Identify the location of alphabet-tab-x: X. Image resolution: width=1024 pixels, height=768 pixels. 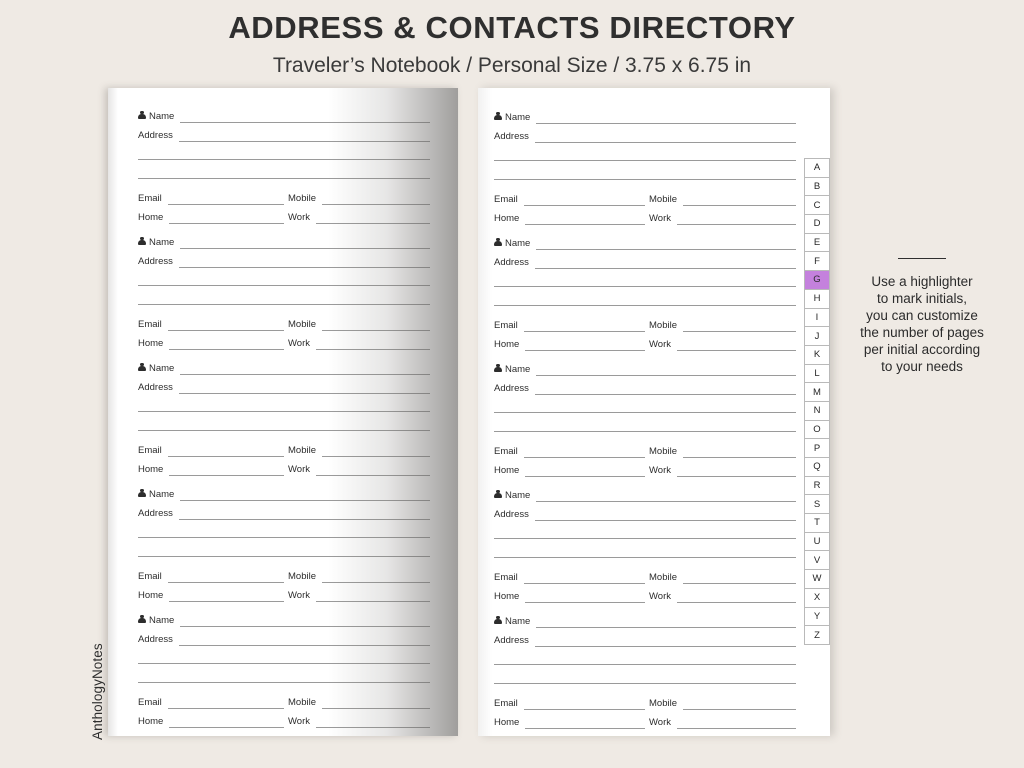
(817, 598).